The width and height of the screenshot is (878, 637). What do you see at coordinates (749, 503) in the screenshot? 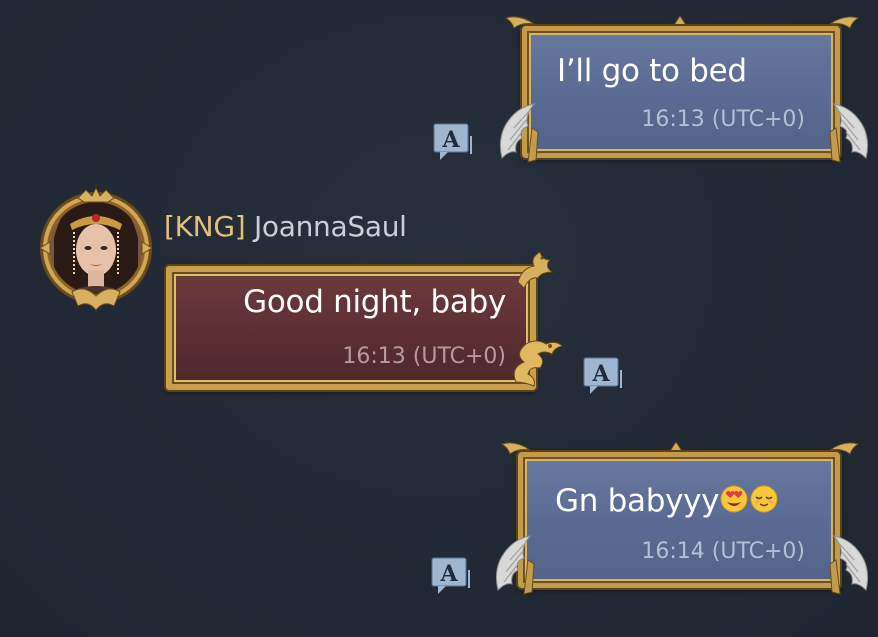
I see `emoji-group` at bounding box center [749, 503].